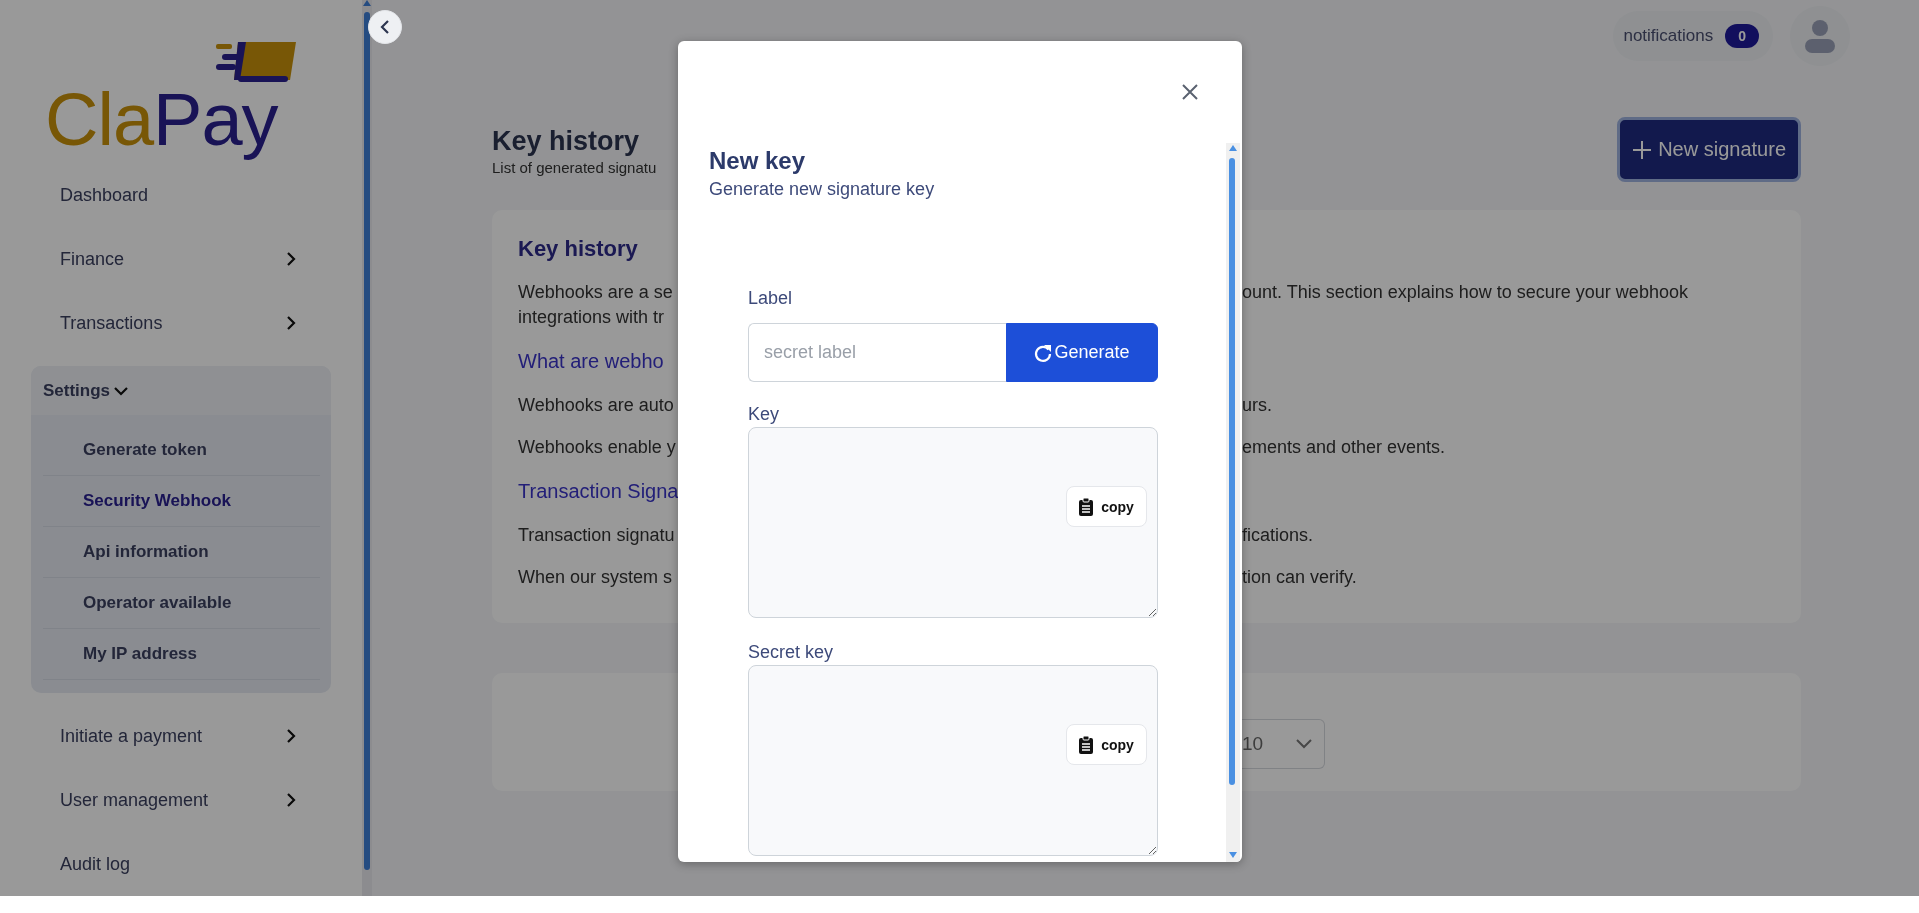  Describe the element at coordinates (181, 654) in the screenshot. I see `submenu-item: My IP address` at that location.